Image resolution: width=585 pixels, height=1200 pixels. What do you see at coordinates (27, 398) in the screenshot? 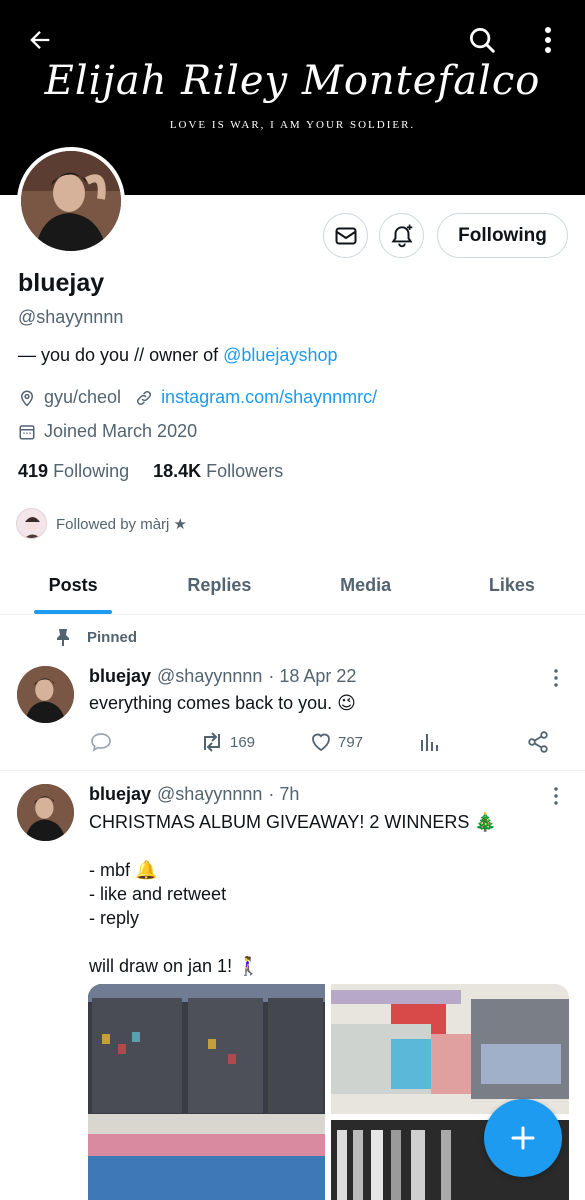
I see `location-pin-icon` at bounding box center [27, 398].